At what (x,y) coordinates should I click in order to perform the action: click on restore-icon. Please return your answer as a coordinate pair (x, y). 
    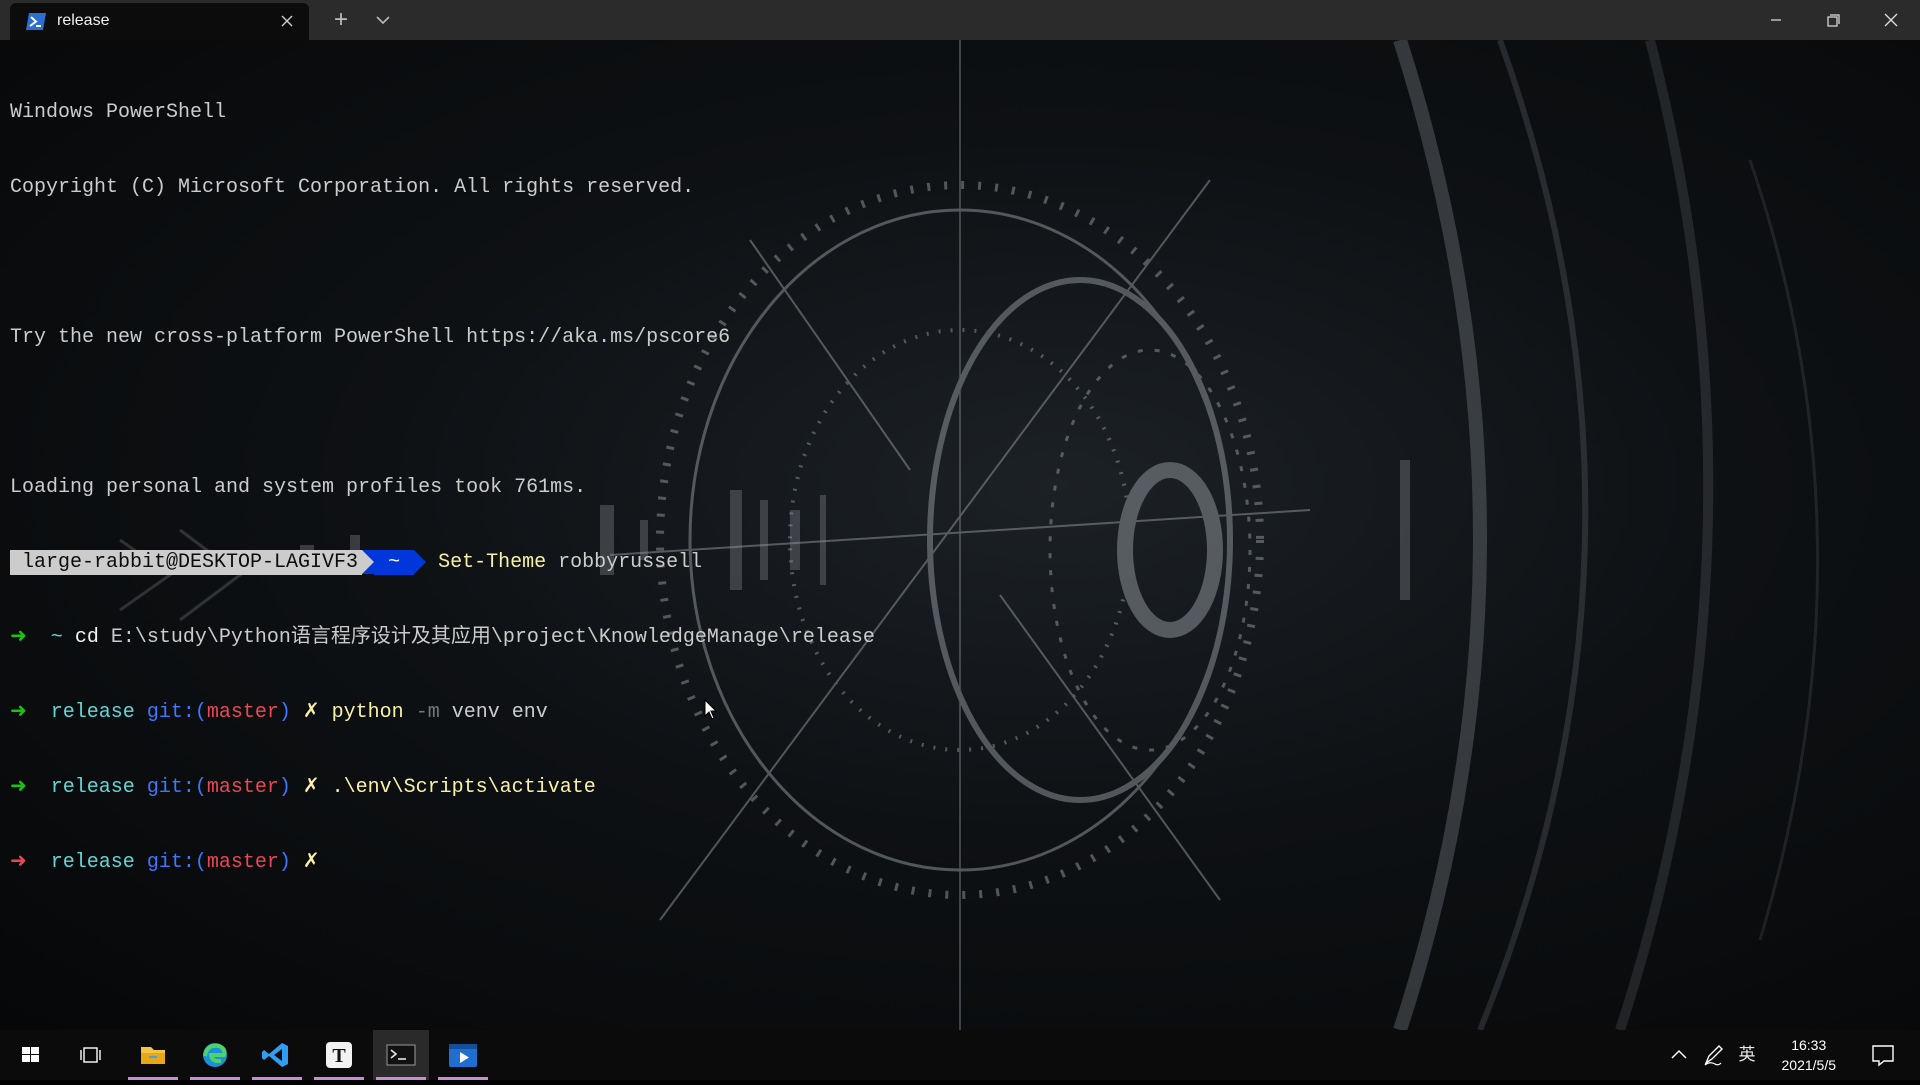
    Looking at the image, I should click on (1833, 20).